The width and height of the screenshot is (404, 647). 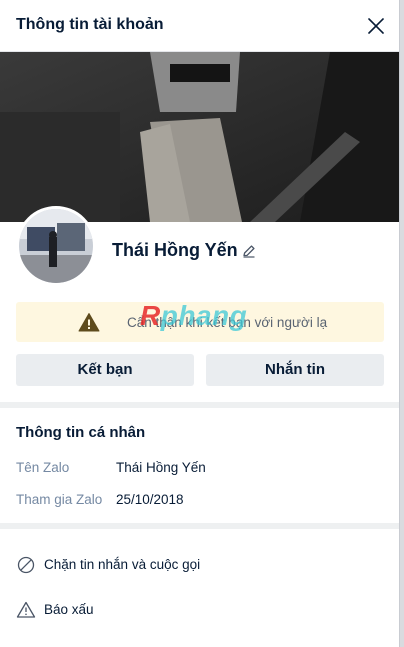 What do you see at coordinates (175, 250) in the screenshot?
I see `profile-name: Thái Hồng Yến` at bounding box center [175, 250].